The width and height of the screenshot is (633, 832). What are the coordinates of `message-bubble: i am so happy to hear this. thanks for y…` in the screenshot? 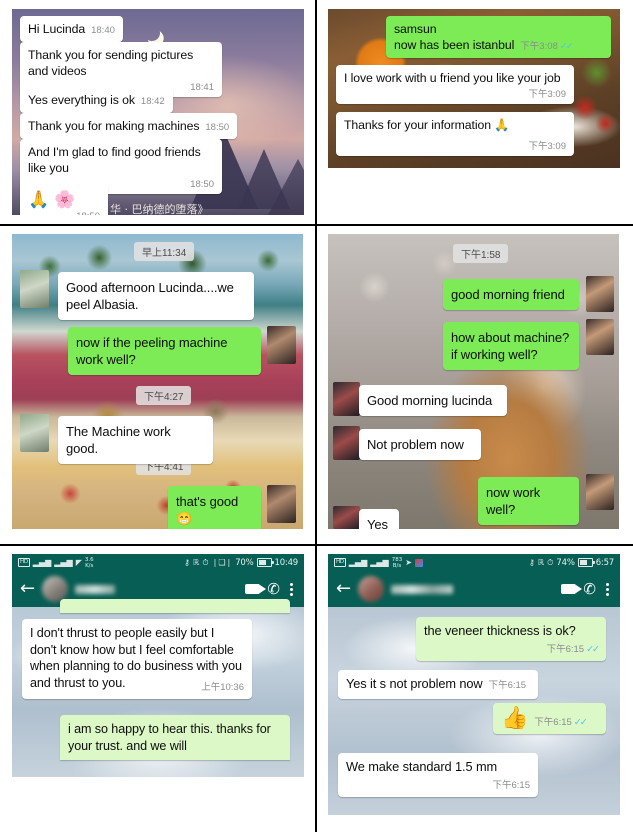 It's located at (175, 738).